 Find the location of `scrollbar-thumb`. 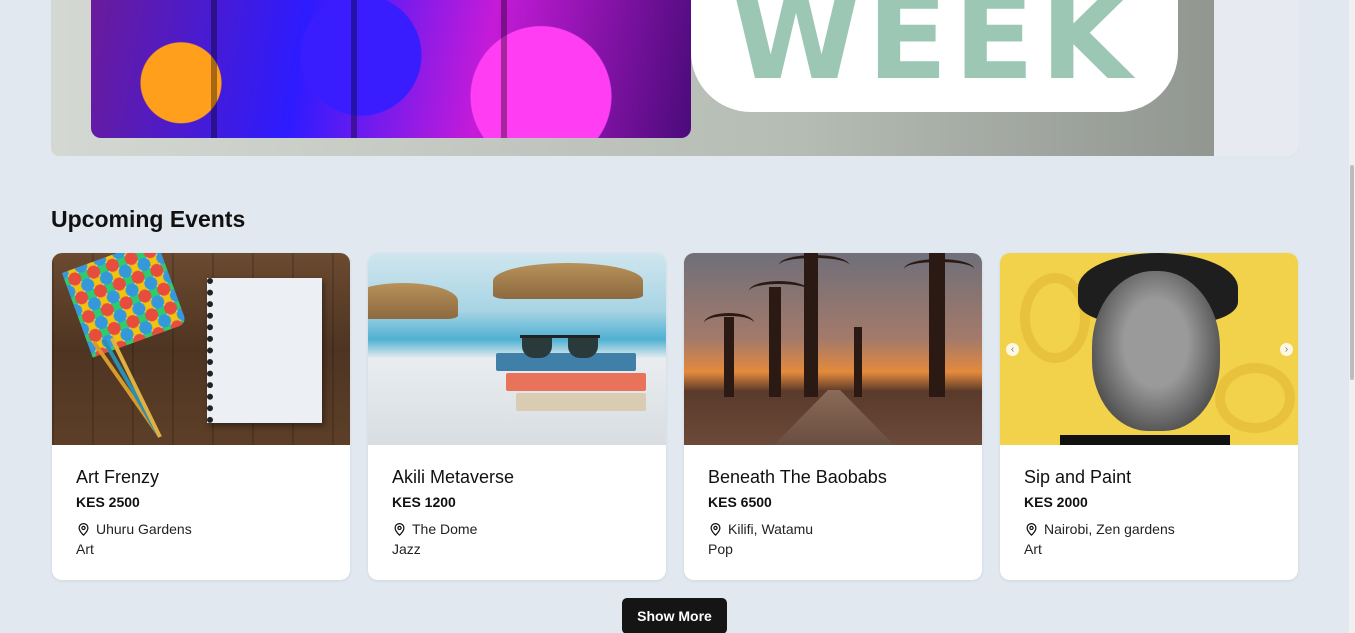

scrollbar-thumb is located at coordinates (1352, 272).